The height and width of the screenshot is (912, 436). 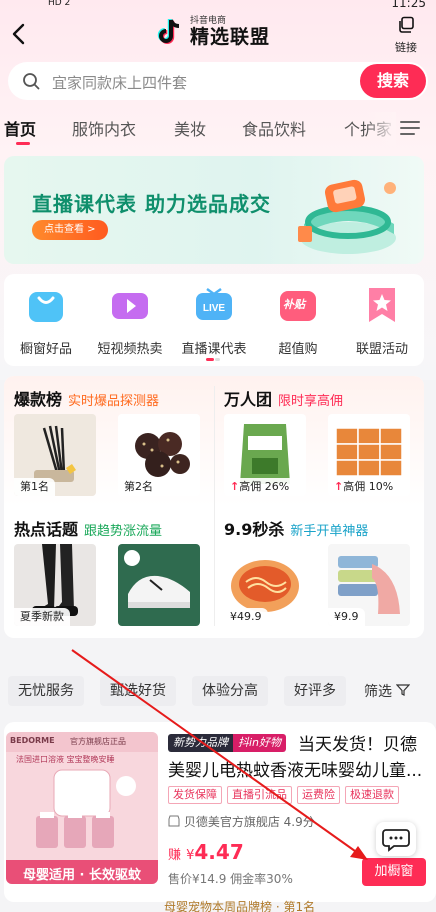 I want to click on new-brand-badge: 新势力品牌, so click(x=200, y=743).